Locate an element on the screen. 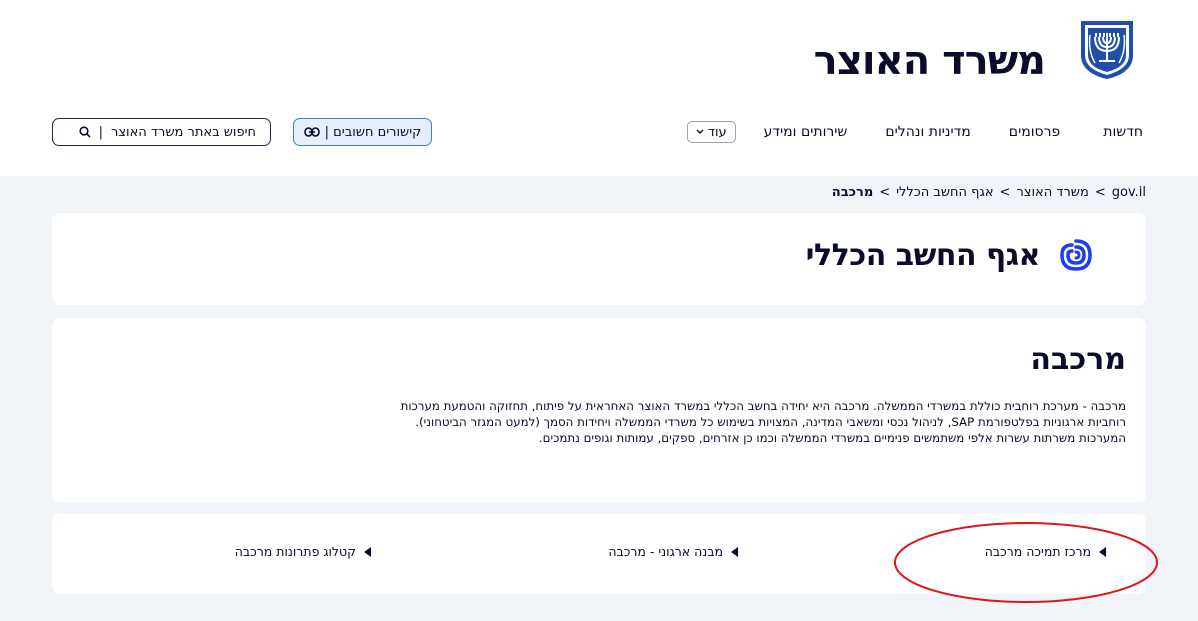  quick-link-org-structure: מבנה ארגוני - מרכבה is located at coordinates (673, 551).